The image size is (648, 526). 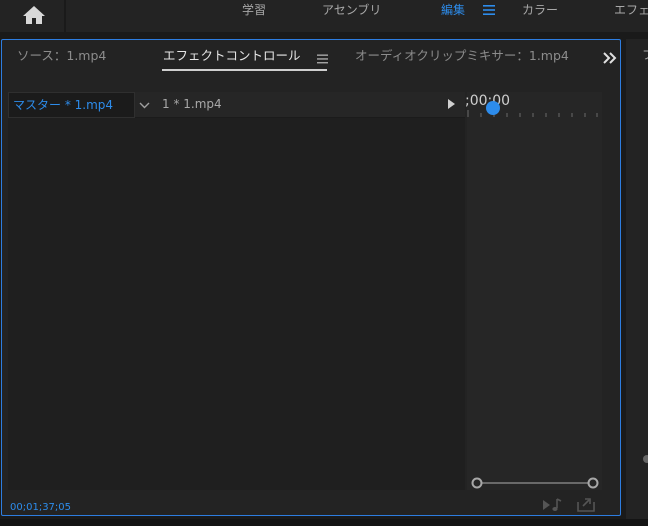 I want to click on workspace-tab-editing: 編集, so click(x=453, y=10).